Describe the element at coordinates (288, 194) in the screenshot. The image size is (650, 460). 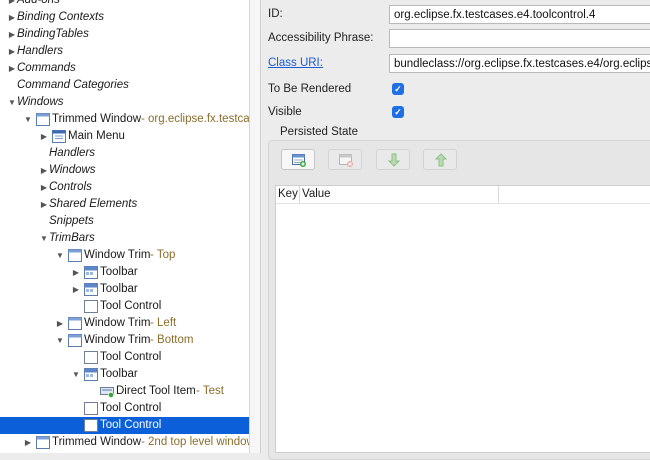
I see `column-header-key: Key` at that location.